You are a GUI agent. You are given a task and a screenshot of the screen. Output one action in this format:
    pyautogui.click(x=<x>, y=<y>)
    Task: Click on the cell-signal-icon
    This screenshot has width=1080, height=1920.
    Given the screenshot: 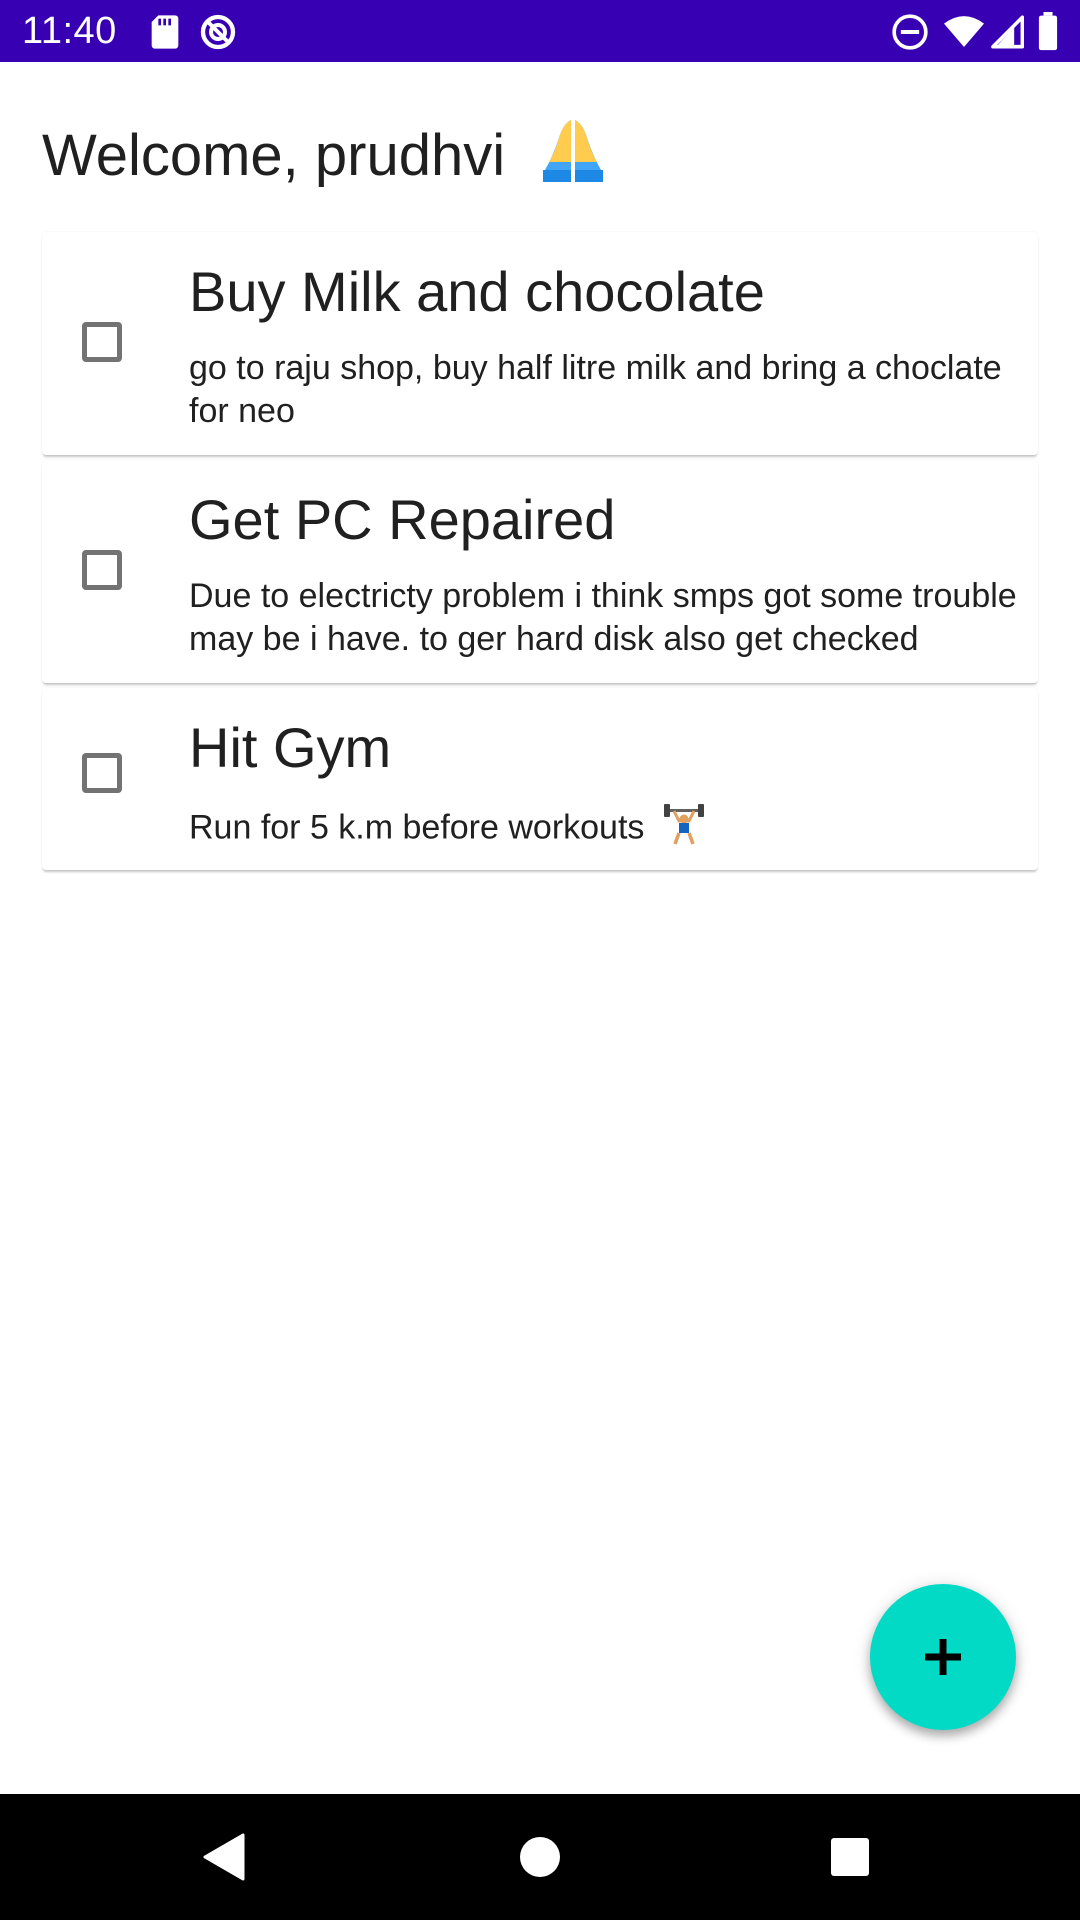 What is the action you would take?
    pyautogui.click(x=1008, y=32)
    